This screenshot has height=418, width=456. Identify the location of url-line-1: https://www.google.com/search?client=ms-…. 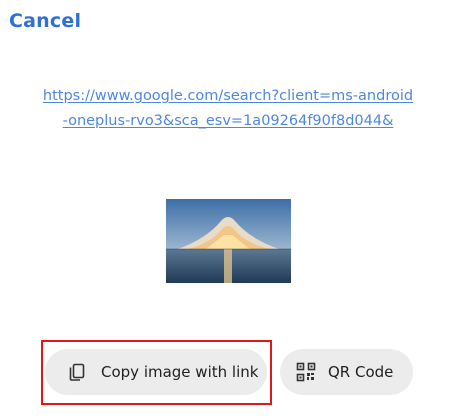
(228, 96).